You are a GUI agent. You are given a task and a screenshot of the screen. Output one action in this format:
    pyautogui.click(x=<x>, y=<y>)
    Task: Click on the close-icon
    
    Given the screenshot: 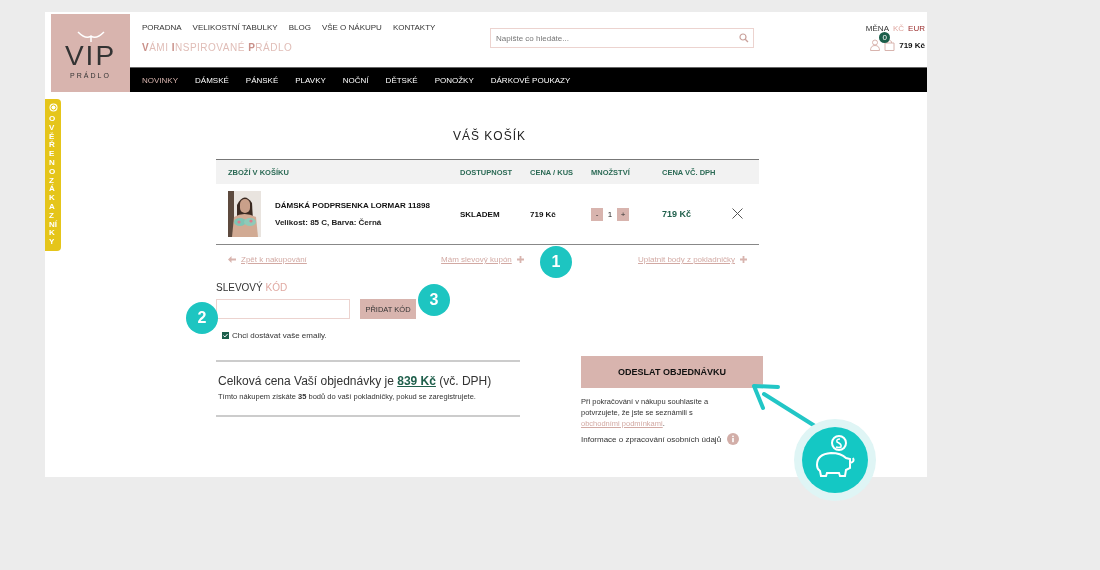 What is the action you would take?
    pyautogui.click(x=737, y=213)
    